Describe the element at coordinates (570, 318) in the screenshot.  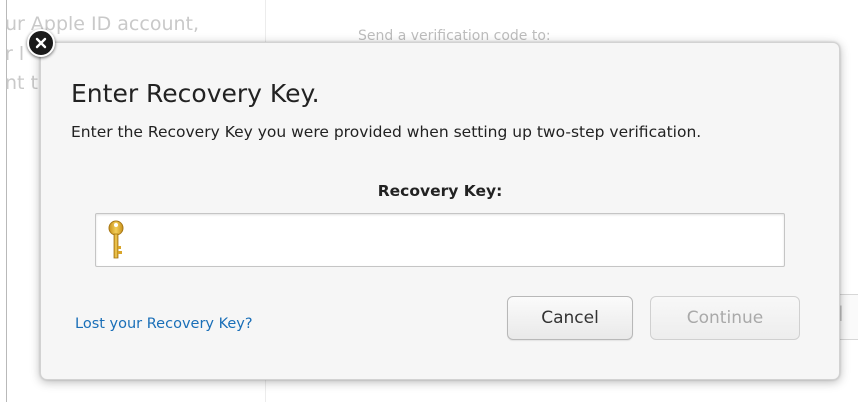
I see `cancel-button: Cancel` at that location.